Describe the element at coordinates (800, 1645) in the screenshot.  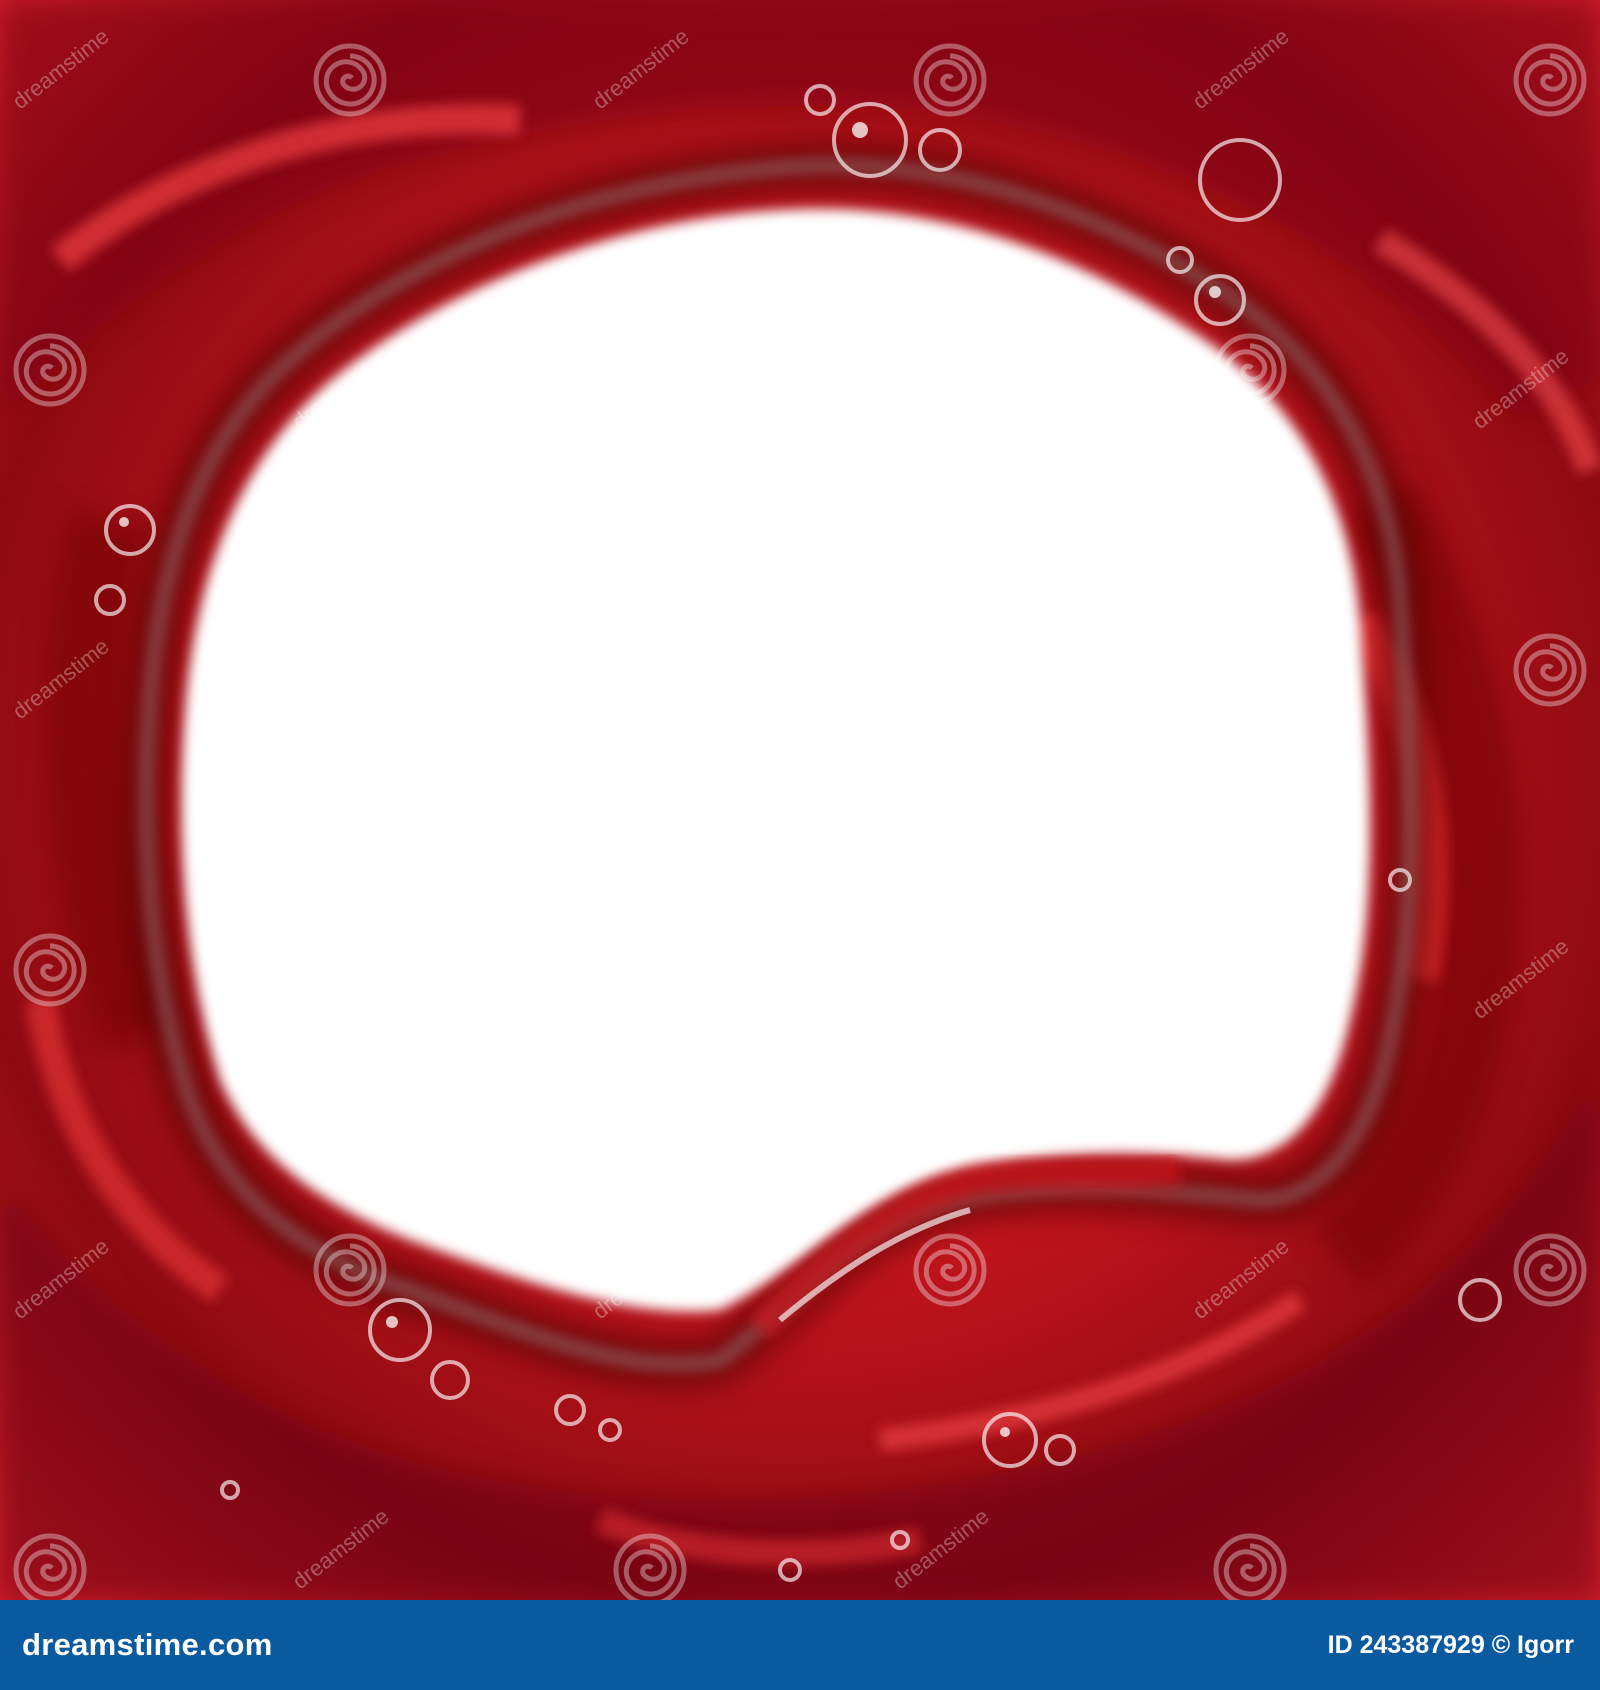
I see `stock-footer-bar: dreamstime.com ID 243387929 © Igorr` at that location.